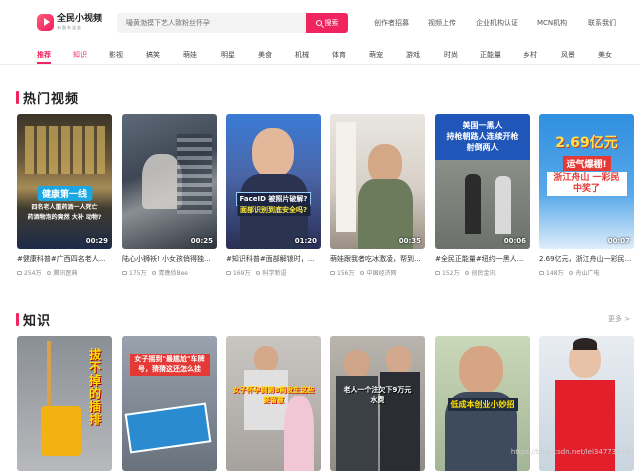  I want to click on top-link-creator: 创作者招募, so click(391, 23).